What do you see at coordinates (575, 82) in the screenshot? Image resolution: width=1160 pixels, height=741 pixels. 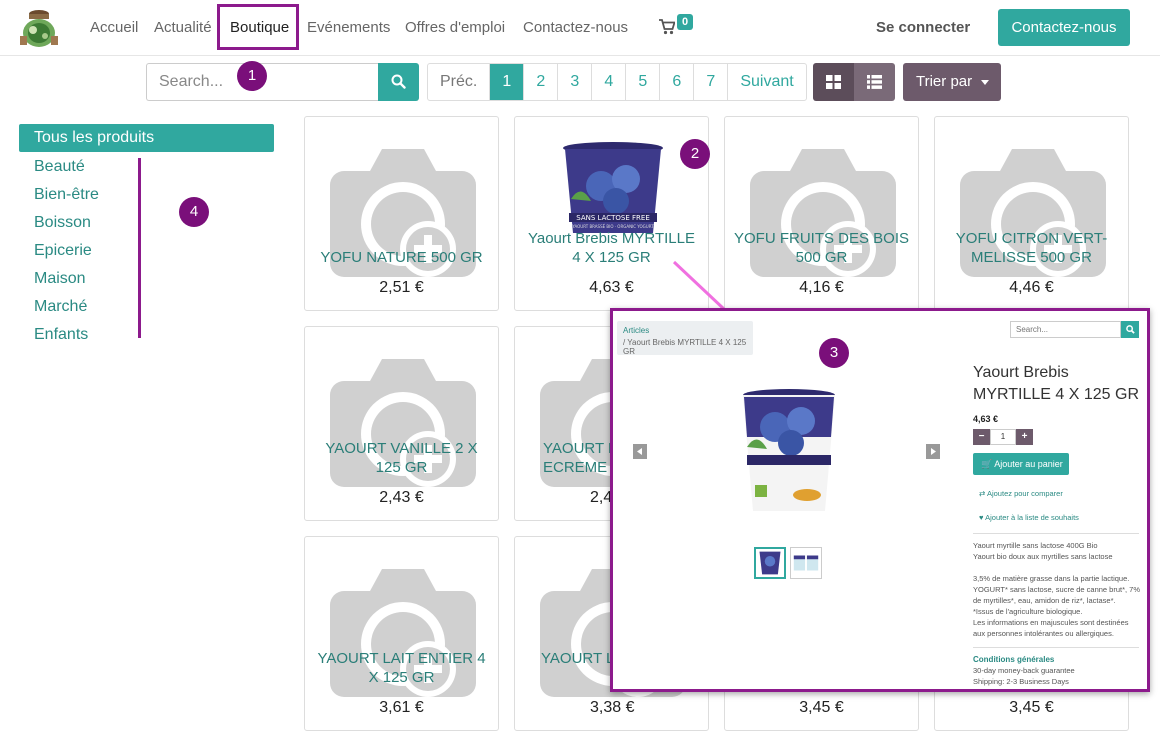 I see `pager-page-3: 3` at bounding box center [575, 82].